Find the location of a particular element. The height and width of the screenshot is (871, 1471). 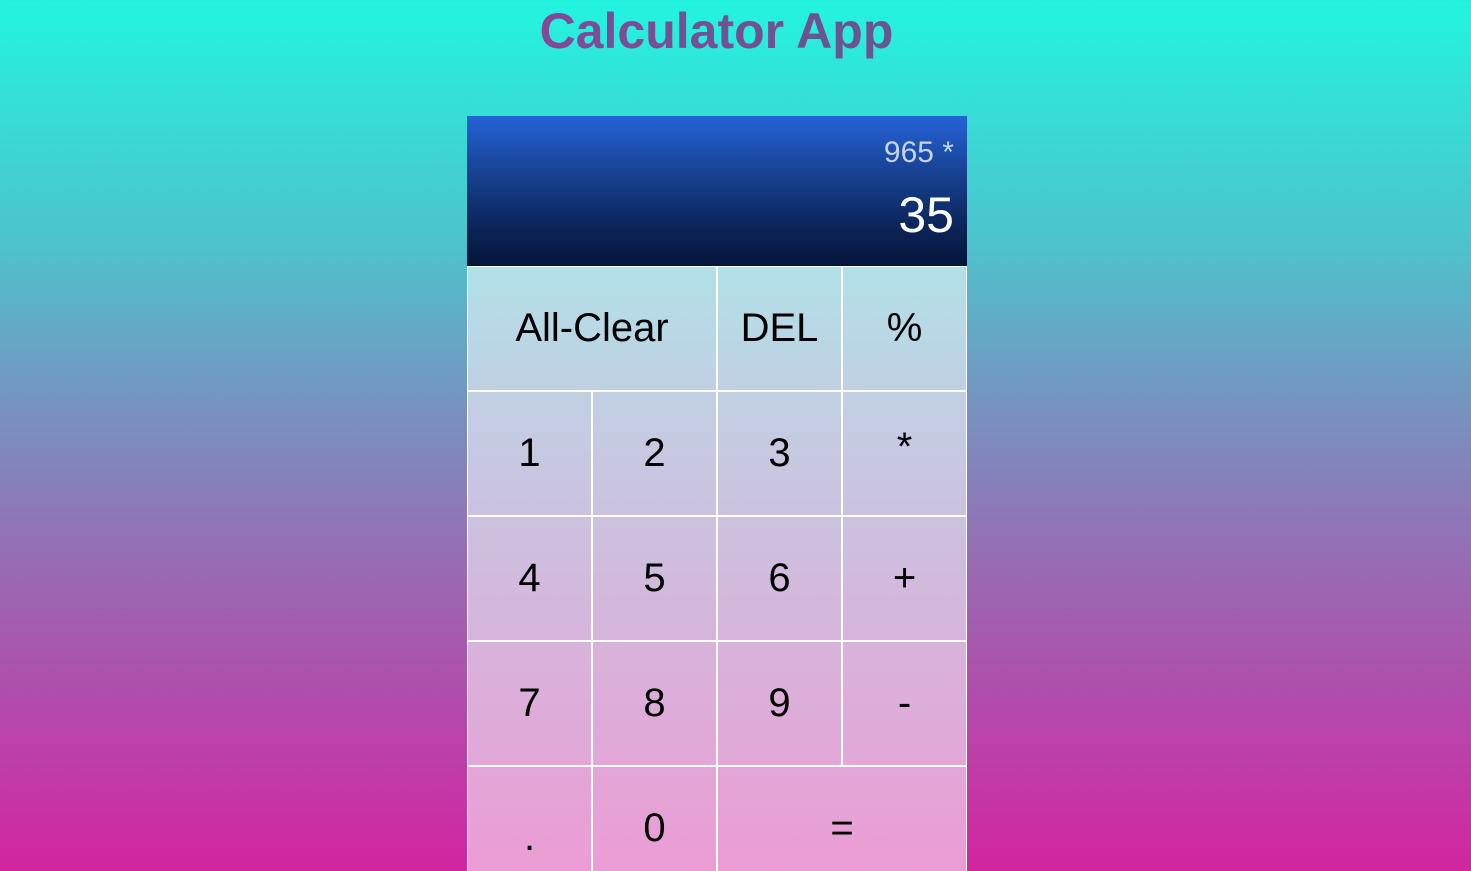

minus-button: - is located at coordinates (904, 703).